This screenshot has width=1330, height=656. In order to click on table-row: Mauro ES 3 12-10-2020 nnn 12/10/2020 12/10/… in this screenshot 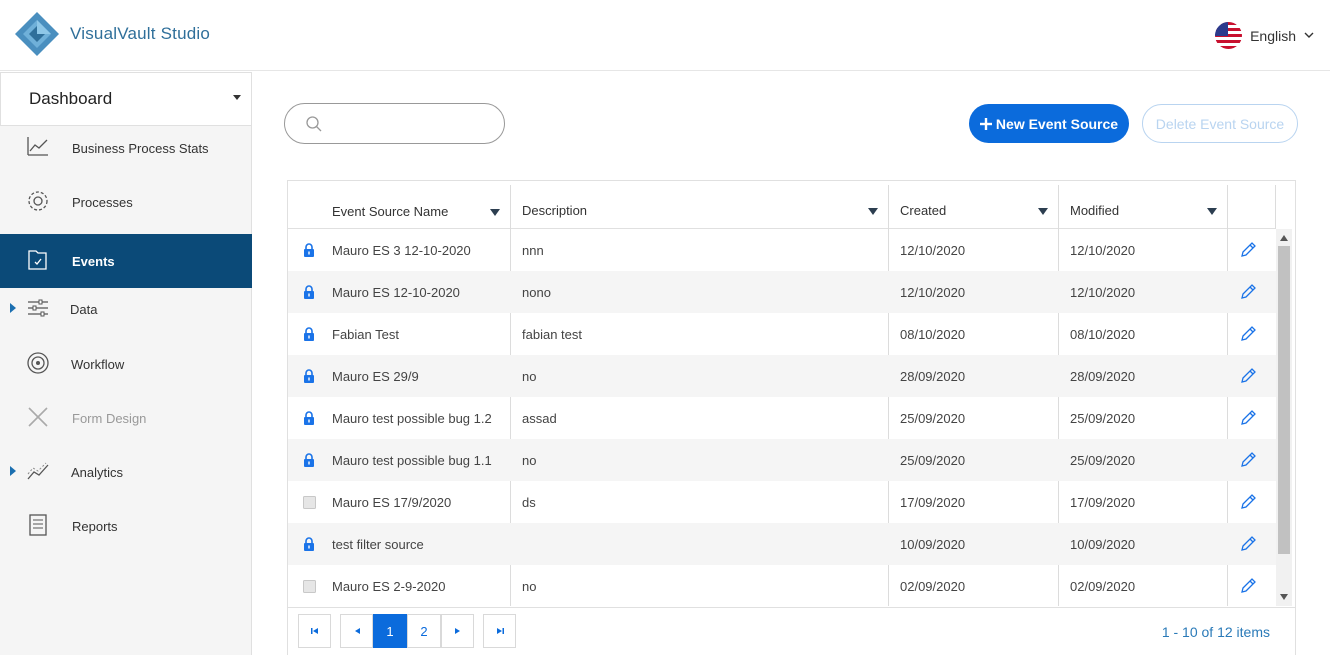, I will do `click(782, 250)`.